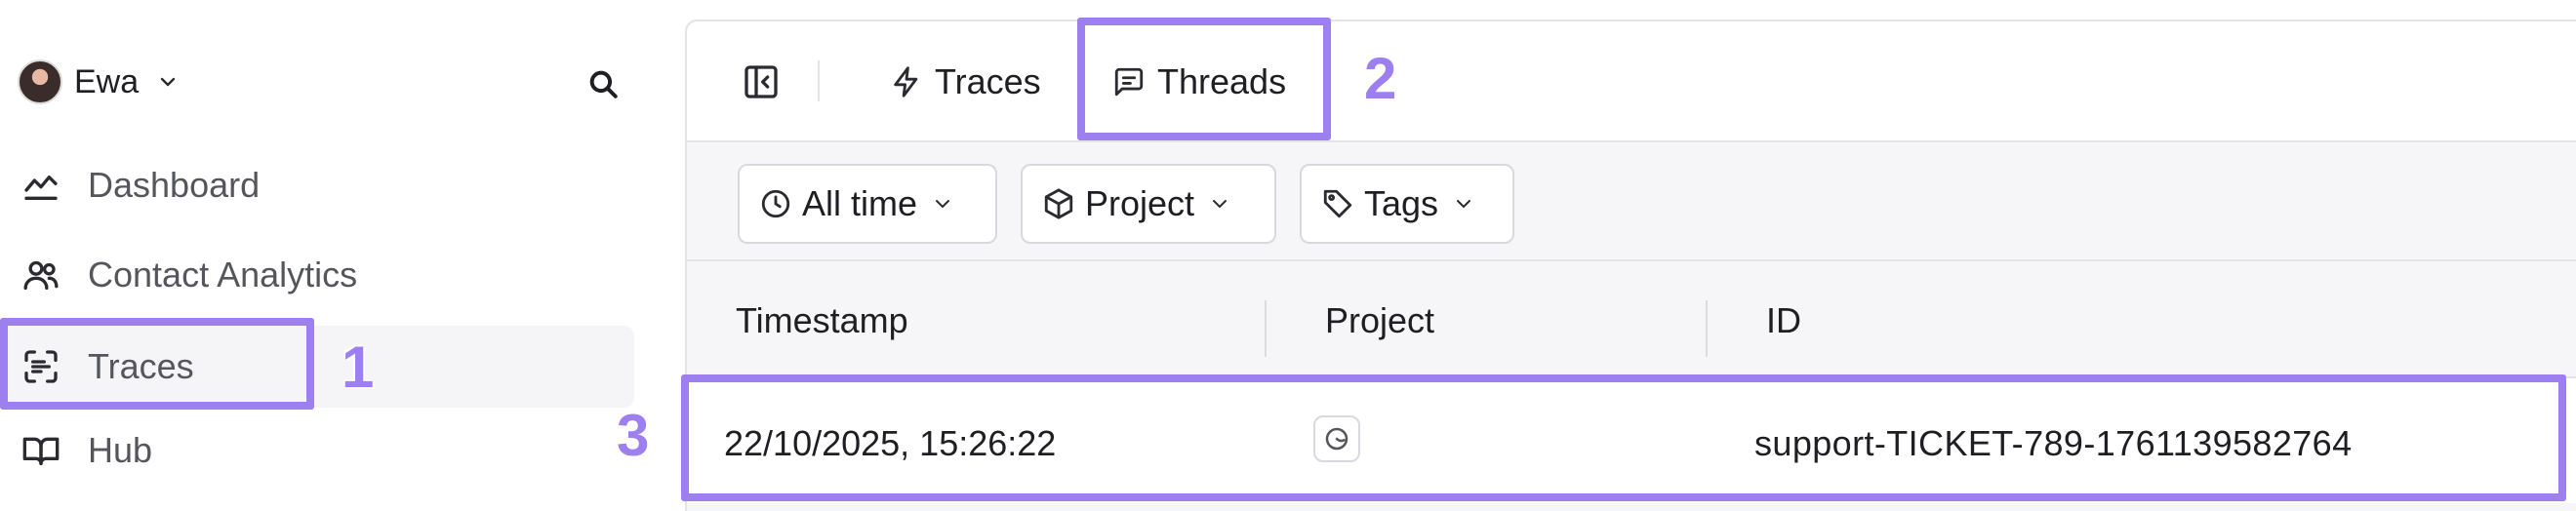 The width and height of the screenshot is (2576, 511). What do you see at coordinates (775, 203) in the screenshot?
I see `clock-icon` at bounding box center [775, 203].